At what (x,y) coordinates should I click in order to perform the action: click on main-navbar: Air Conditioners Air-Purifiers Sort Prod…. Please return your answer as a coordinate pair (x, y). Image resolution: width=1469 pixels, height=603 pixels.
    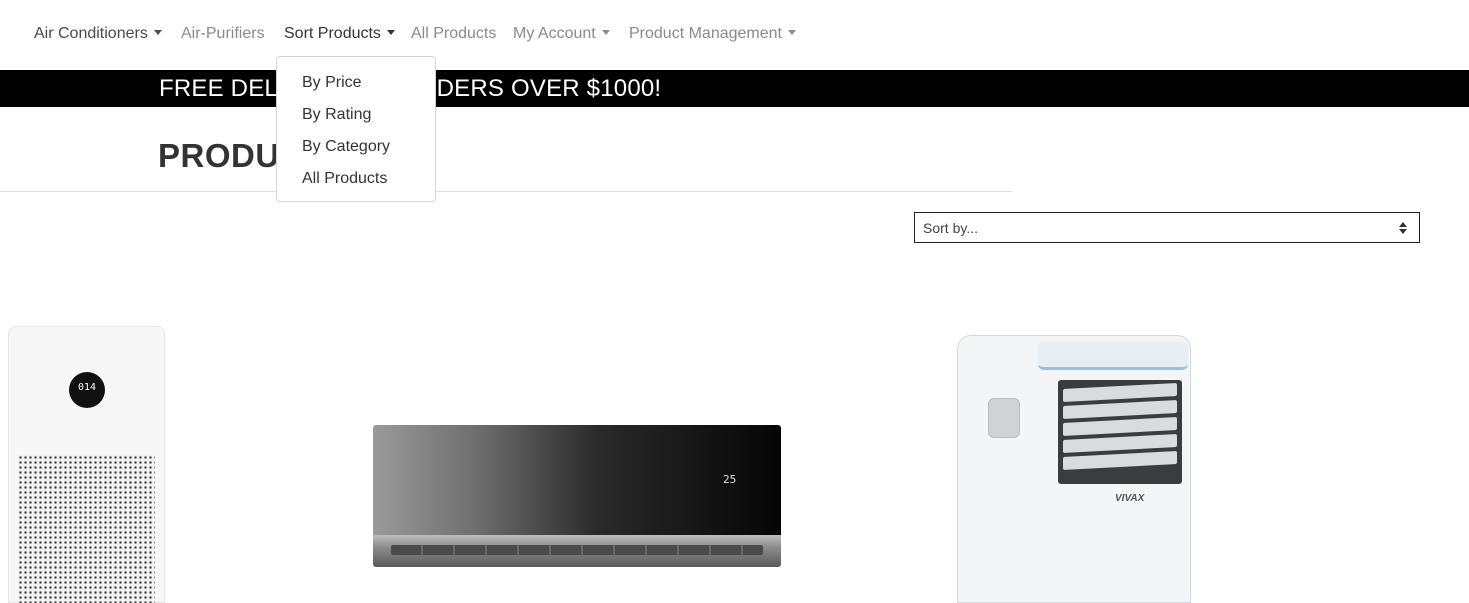
    Looking at the image, I should click on (734, 35).